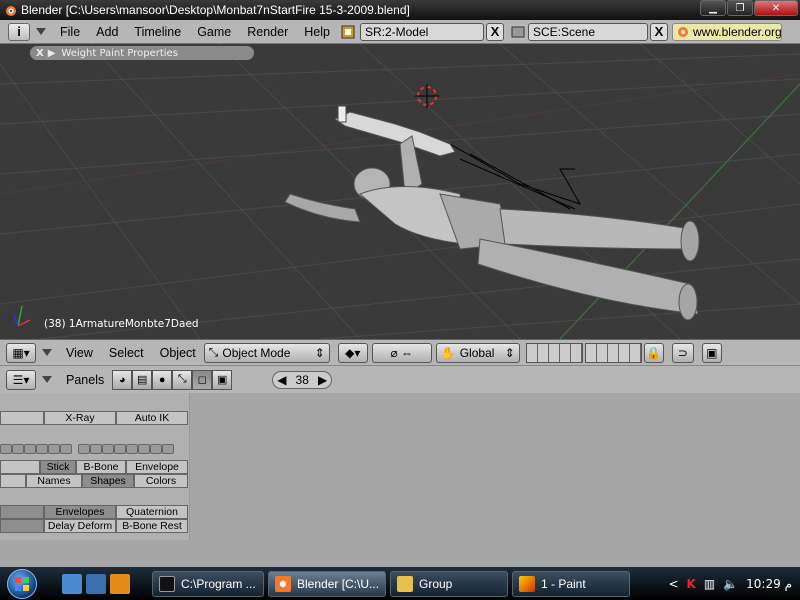  What do you see at coordinates (653, 352) in the screenshot?
I see `lock-icon: 🔒` at bounding box center [653, 352].